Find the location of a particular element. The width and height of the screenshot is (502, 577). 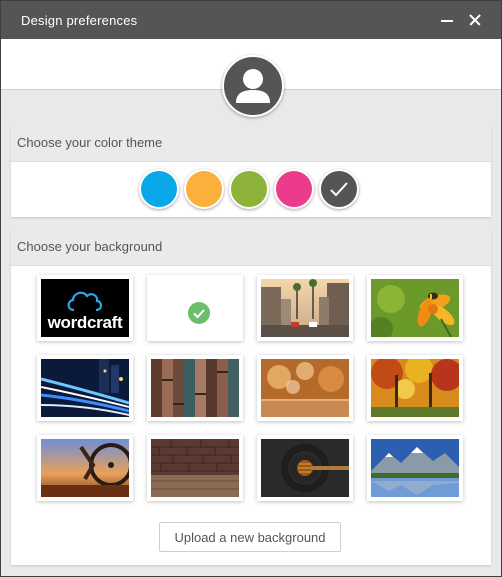

window-title: Design preferences is located at coordinates (79, 20).